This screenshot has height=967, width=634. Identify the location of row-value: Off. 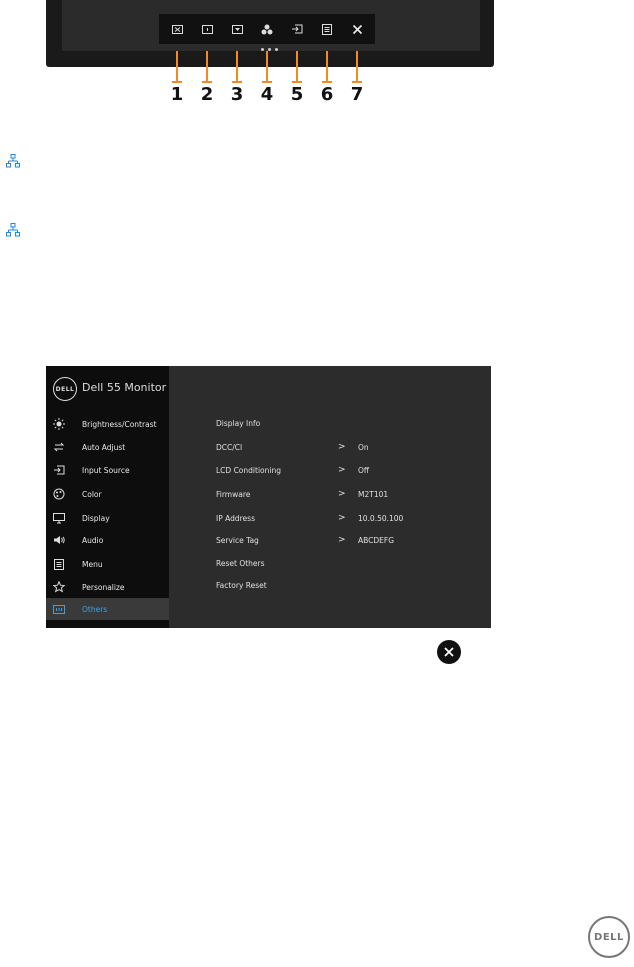
(364, 470).